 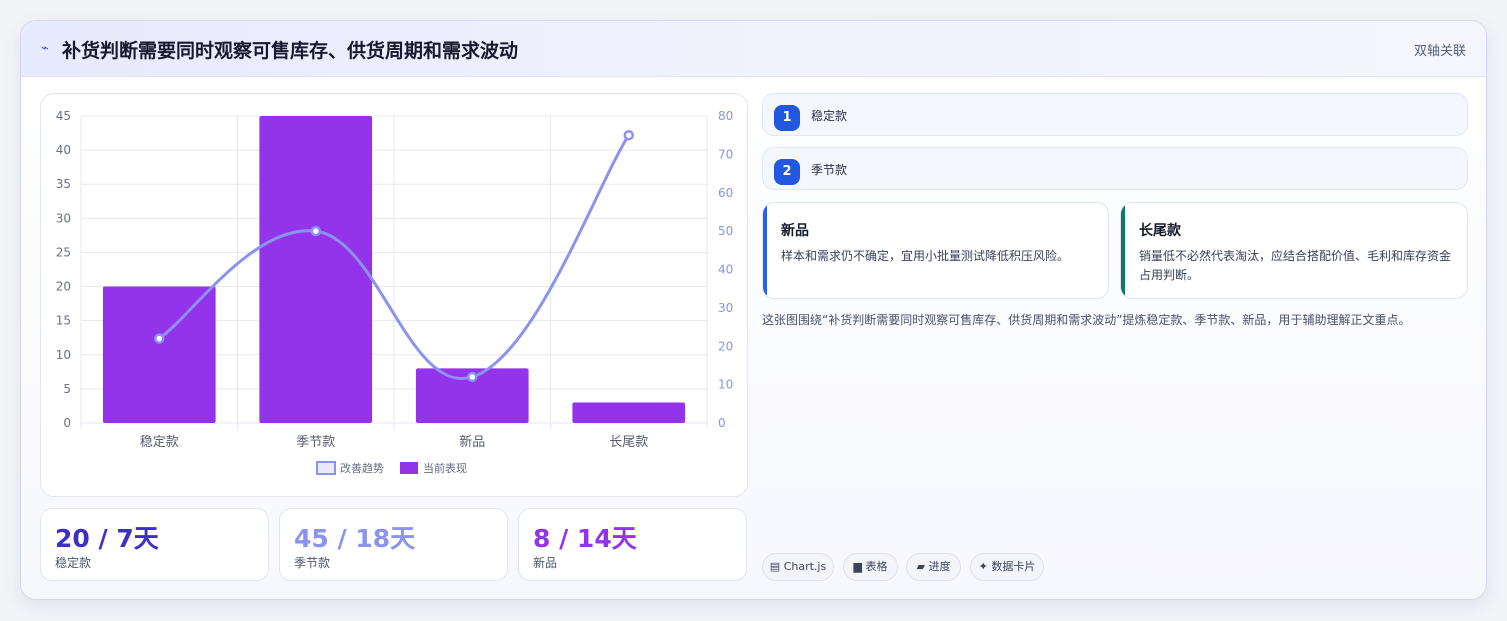 I want to click on note-title: 长尾款, so click(x=1160, y=231).